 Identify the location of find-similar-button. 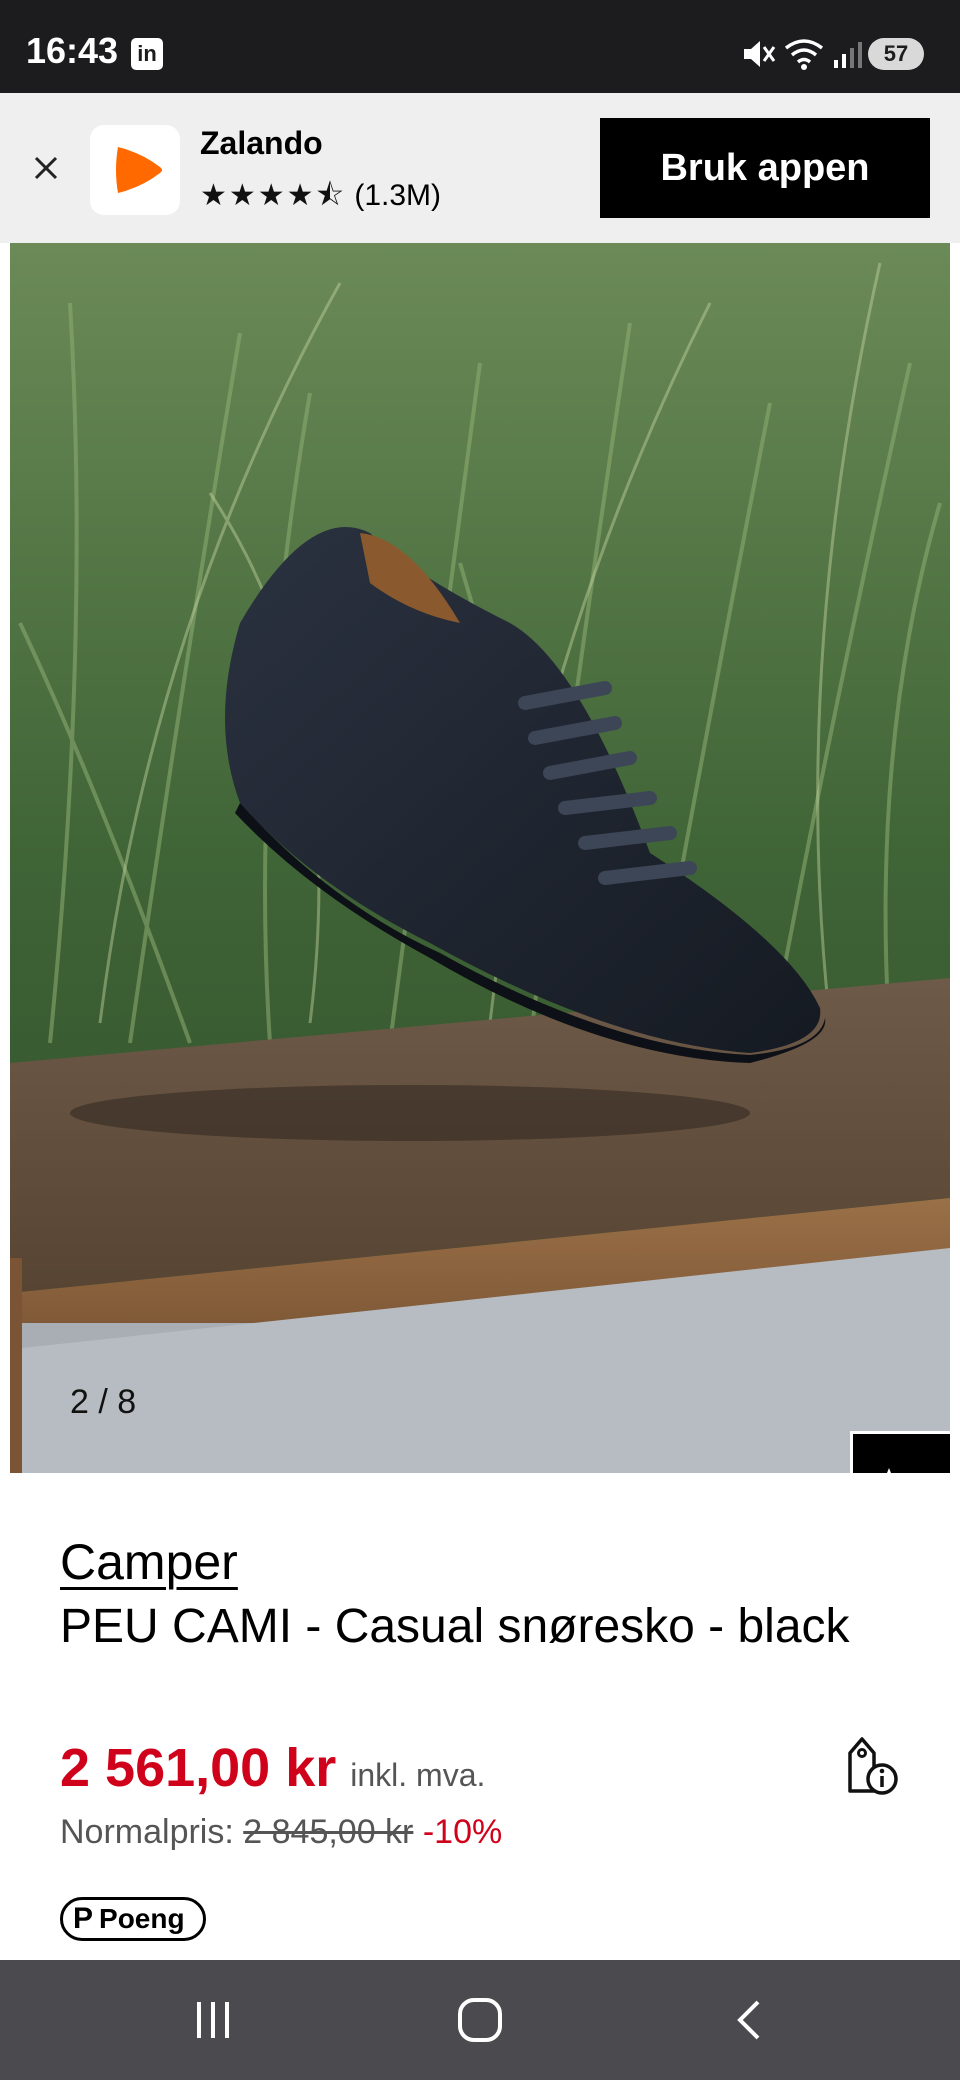
(900, 1452).